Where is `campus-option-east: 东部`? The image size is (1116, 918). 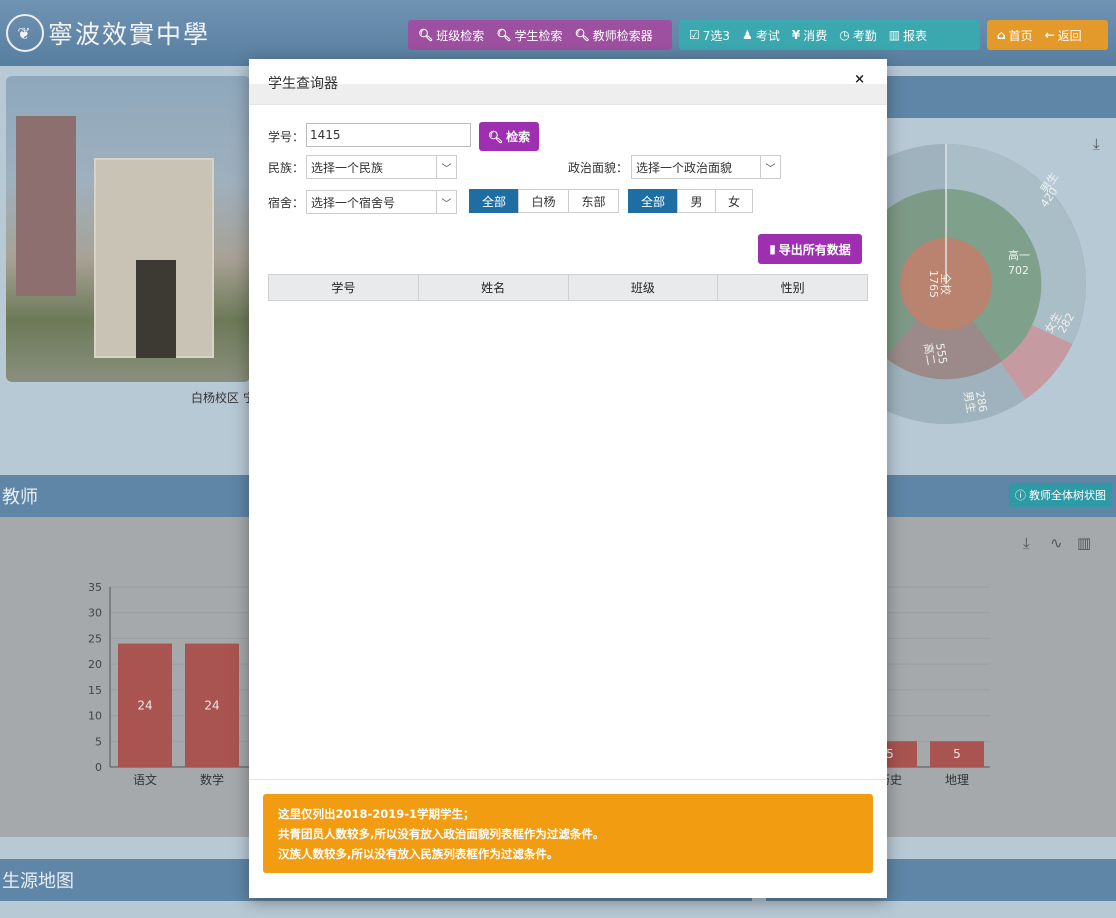 campus-option-east: 东部 is located at coordinates (593, 201).